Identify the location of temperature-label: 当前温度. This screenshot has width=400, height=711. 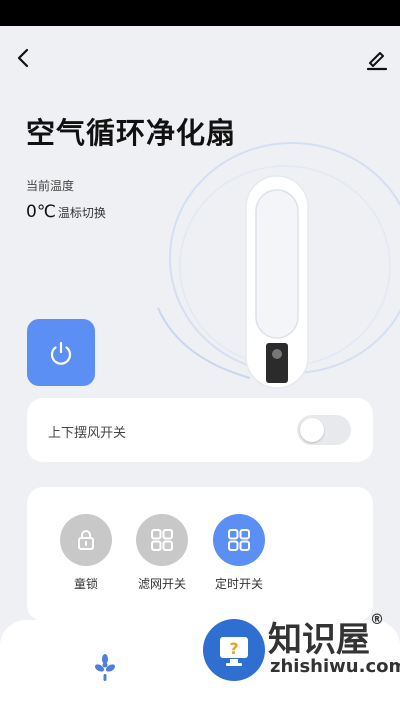
(50, 186).